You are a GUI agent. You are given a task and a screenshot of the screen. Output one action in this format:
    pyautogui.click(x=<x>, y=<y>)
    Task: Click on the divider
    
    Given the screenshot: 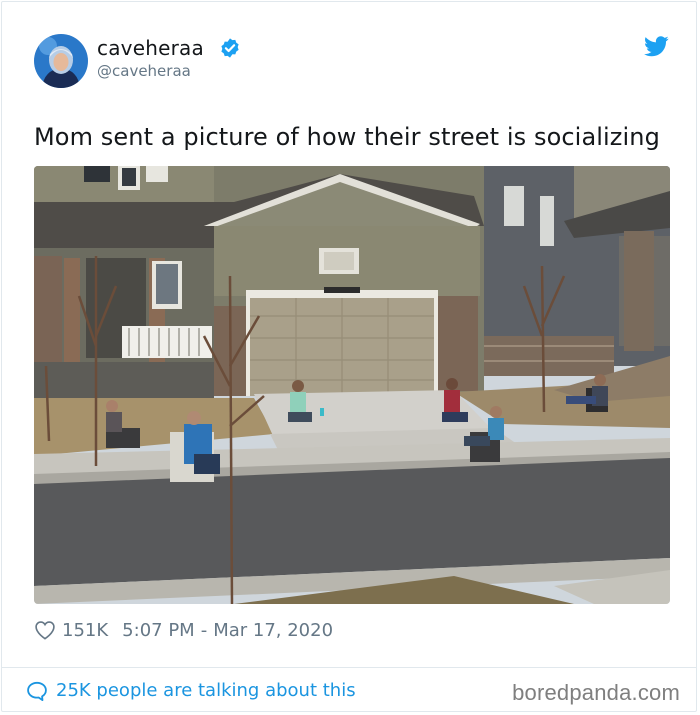 What is the action you would take?
    pyautogui.click(x=349, y=667)
    